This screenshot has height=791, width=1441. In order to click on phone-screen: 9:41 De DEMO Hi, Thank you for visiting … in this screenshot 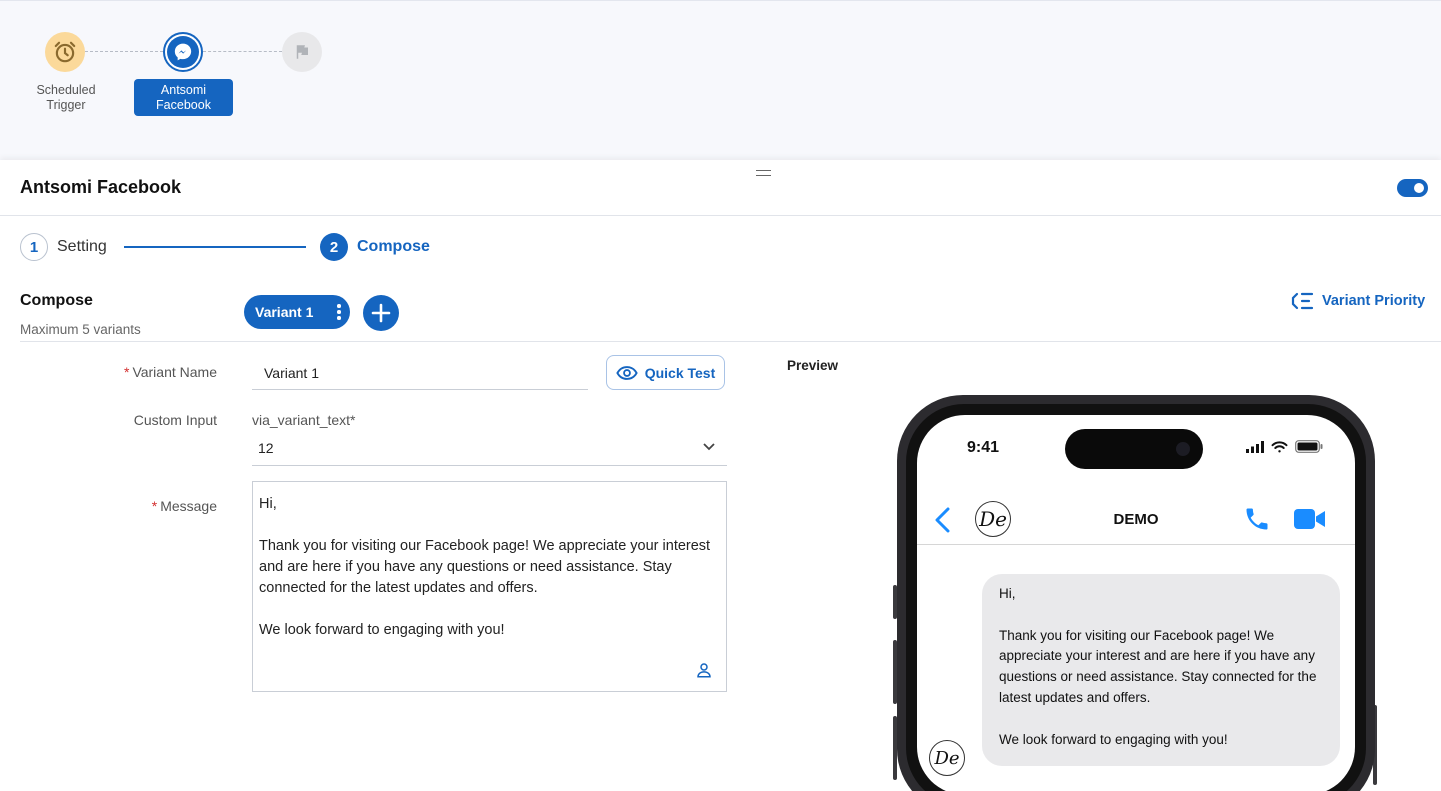, I will do `click(1136, 603)`.